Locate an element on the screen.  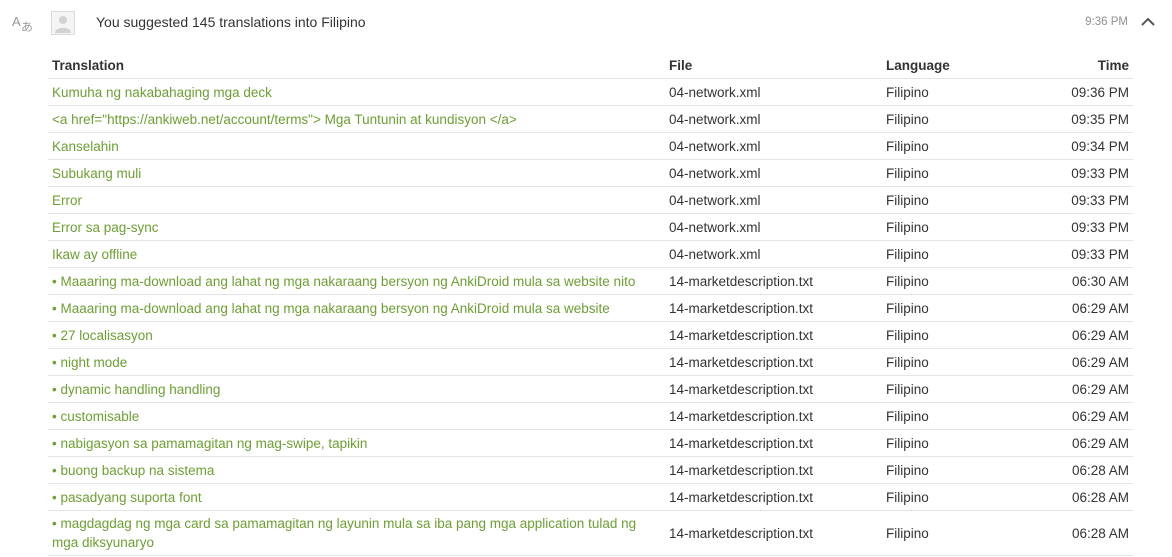
table-row: Kanselahin 04-network.xml Filipino 09:34 PM is located at coordinates (590, 146).